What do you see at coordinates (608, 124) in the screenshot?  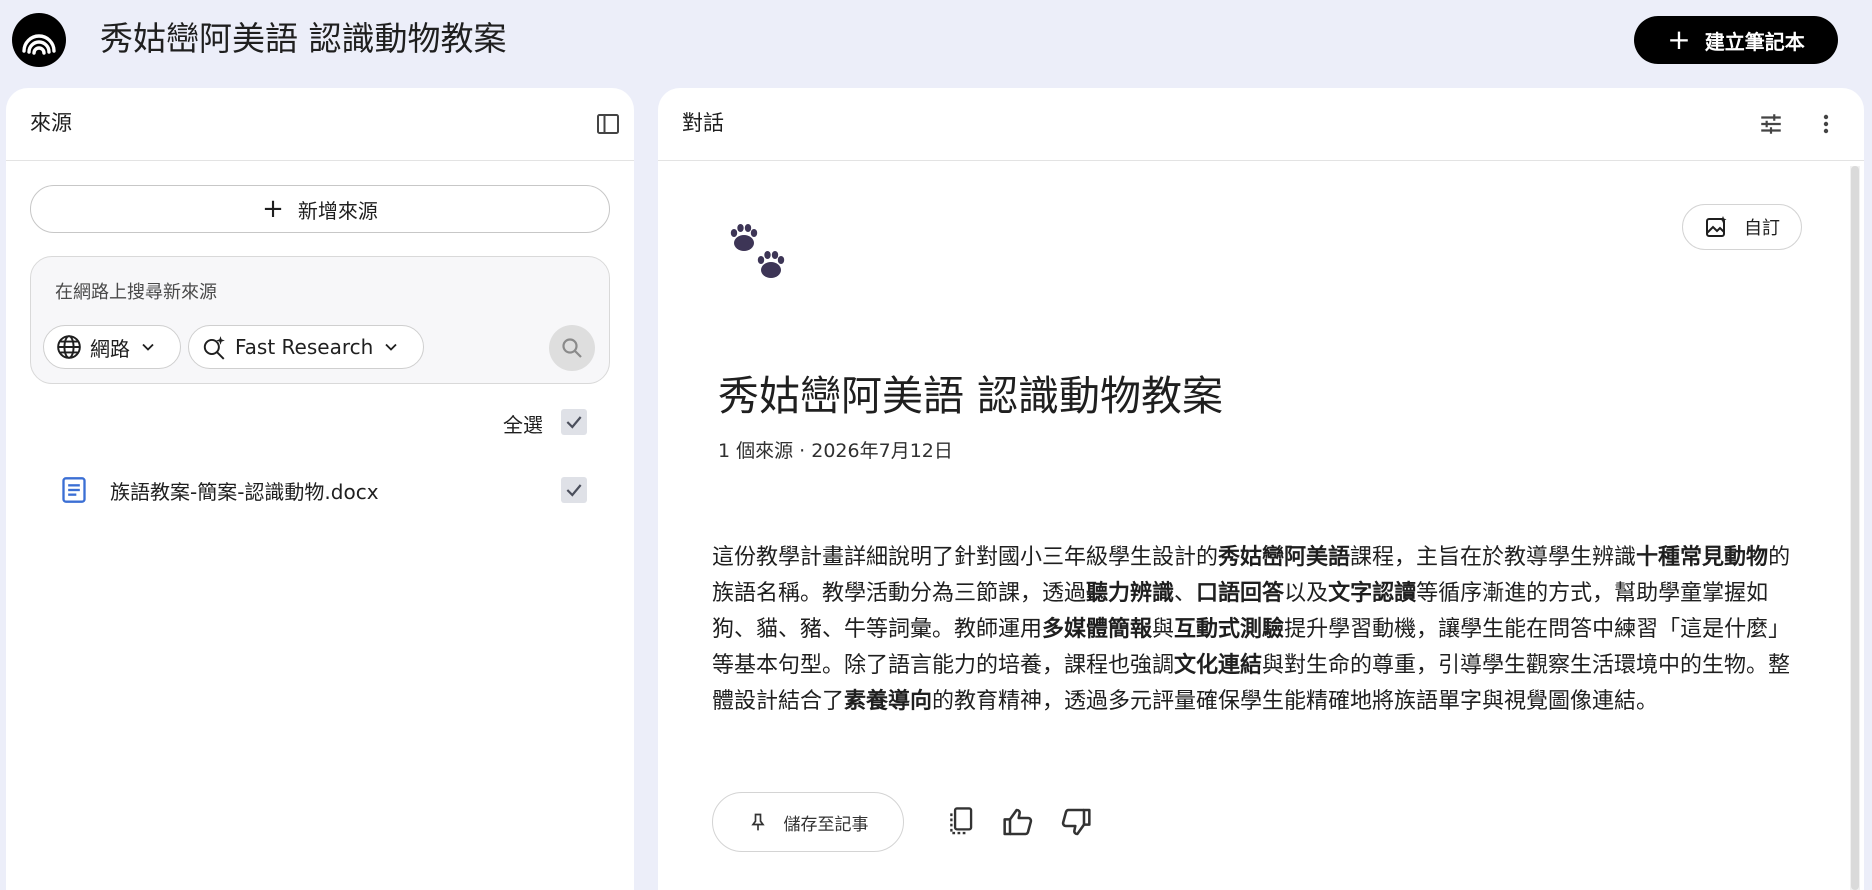 I see `collapse-panel-icon` at bounding box center [608, 124].